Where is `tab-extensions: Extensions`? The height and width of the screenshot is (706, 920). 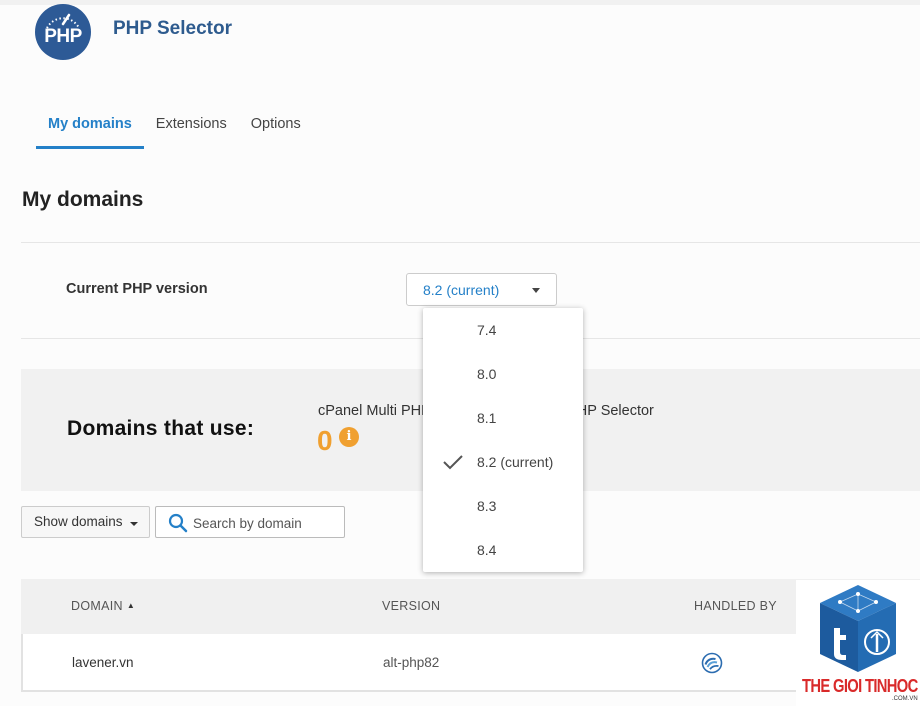 tab-extensions: Extensions is located at coordinates (191, 129).